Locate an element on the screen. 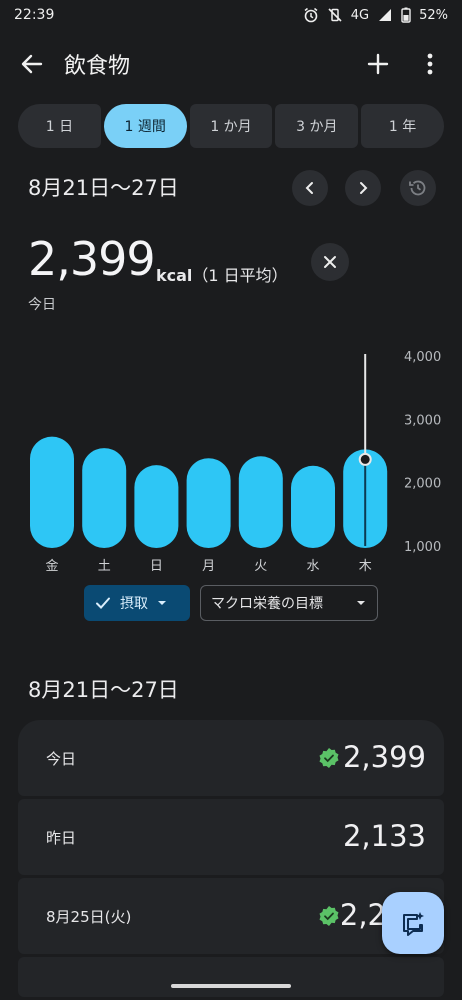 This screenshot has height=1000, width=462. plus-icon is located at coordinates (378, 64).